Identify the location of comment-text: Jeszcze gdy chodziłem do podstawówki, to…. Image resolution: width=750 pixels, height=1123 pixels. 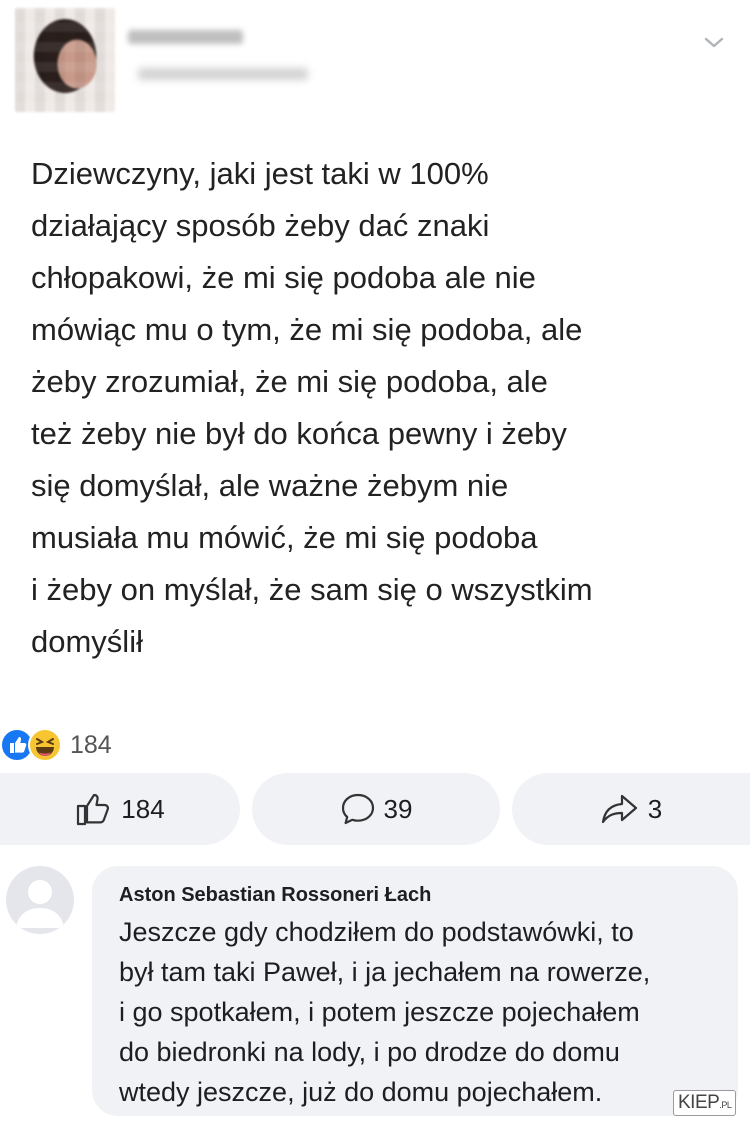
(385, 1012).